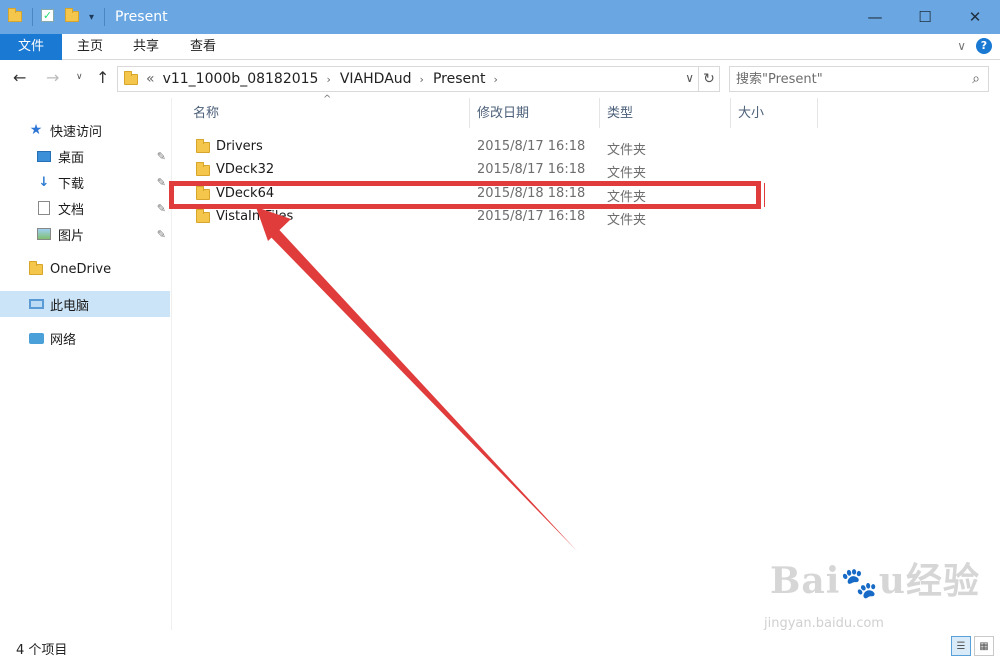  What do you see at coordinates (239, 146) in the screenshot?
I see `file-name: Drivers` at bounding box center [239, 146].